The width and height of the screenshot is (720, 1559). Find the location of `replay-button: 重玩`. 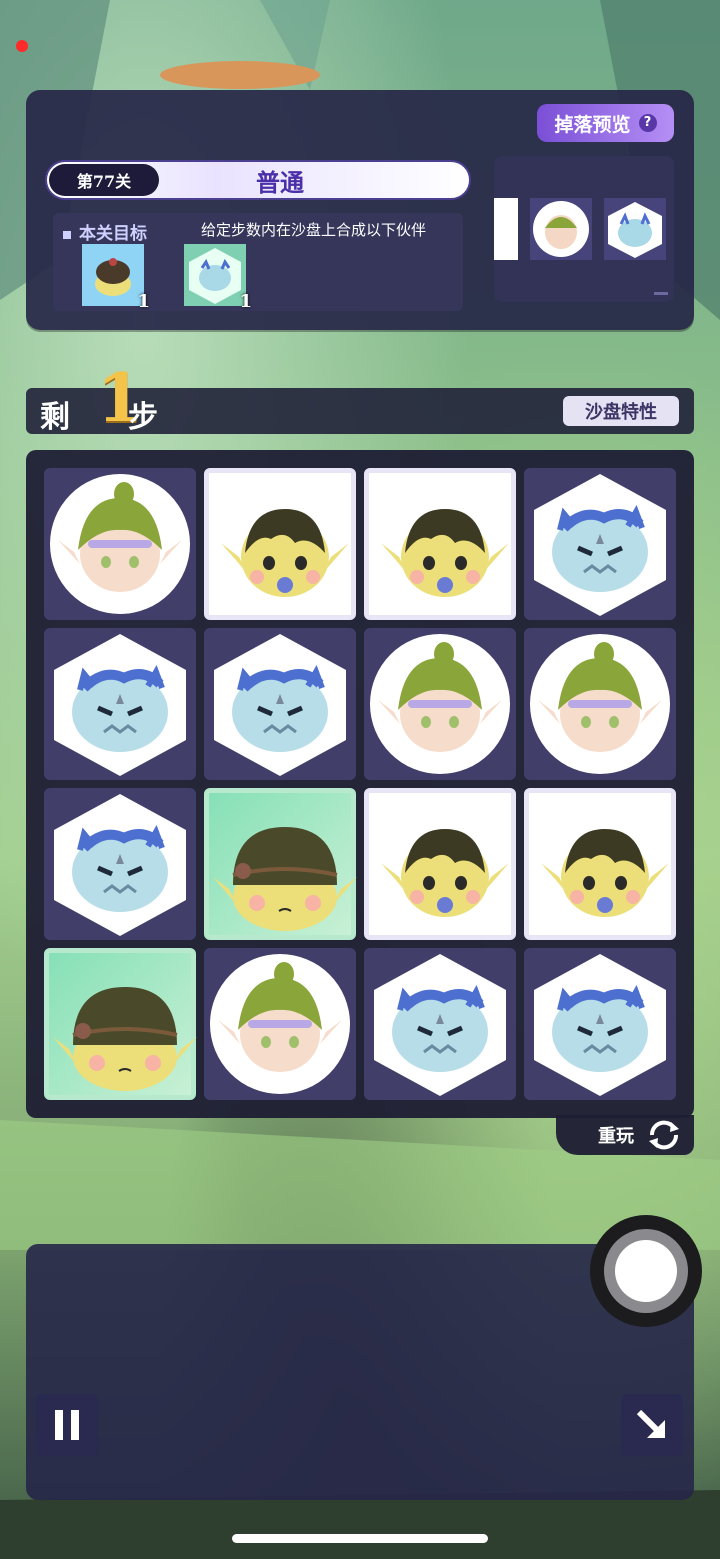

replay-button: 重玩 is located at coordinates (625, 1135).